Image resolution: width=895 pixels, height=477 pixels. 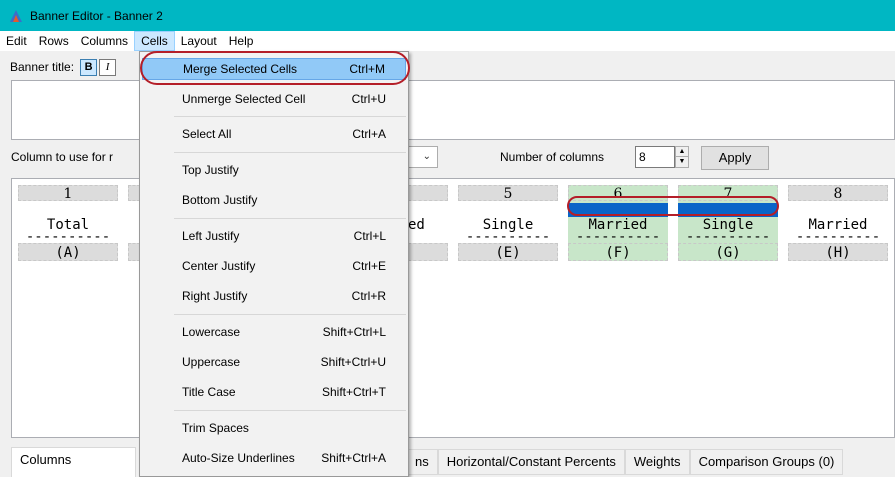 I want to click on menu-item-label: Merge Selected Cells, so click(x=240, y=69).